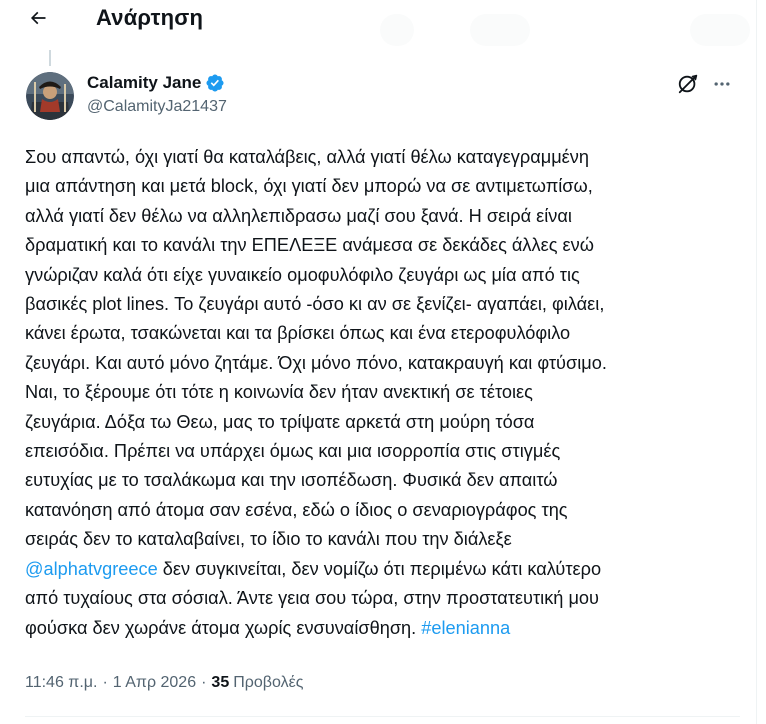 This screenshot has width=766, height=724. I want to click on more-icon, so click(722, 86).